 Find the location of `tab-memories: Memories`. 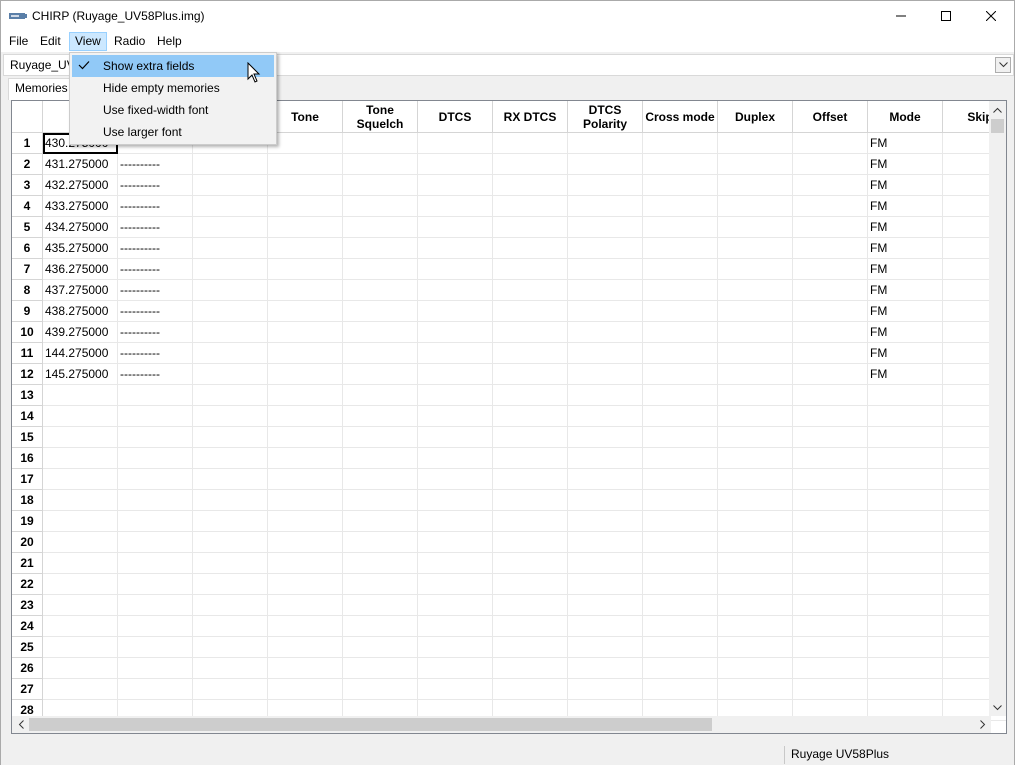

tab-memories: Memories is located at coordinates (41, 89).